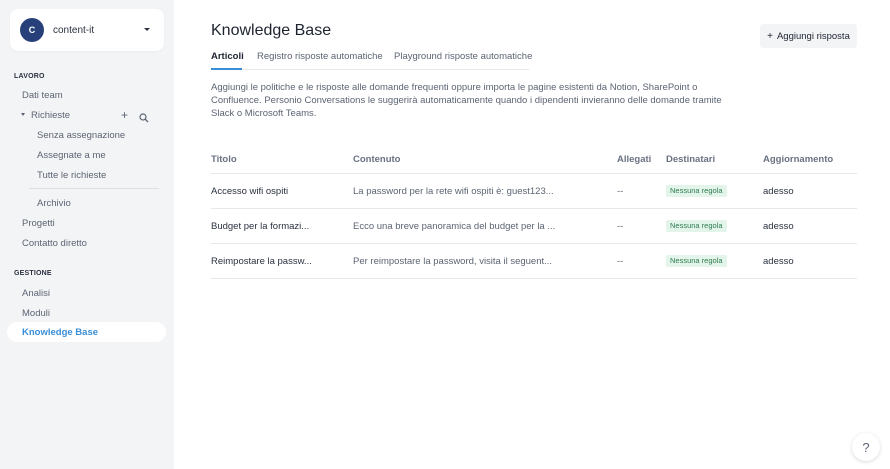 This screenshot has height=469, width=890. What do you see at coordinates (36, 293) in the screenshot?
I see `sidebar-item-analytics: Analisi` at bounding box center [36, 293].